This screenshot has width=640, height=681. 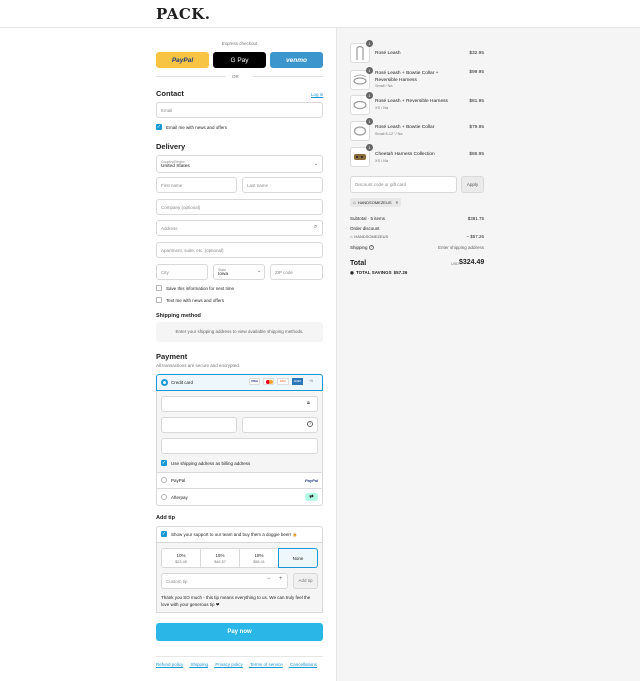 I want to click on item-price: $79.95, so click(x=476, y=127).